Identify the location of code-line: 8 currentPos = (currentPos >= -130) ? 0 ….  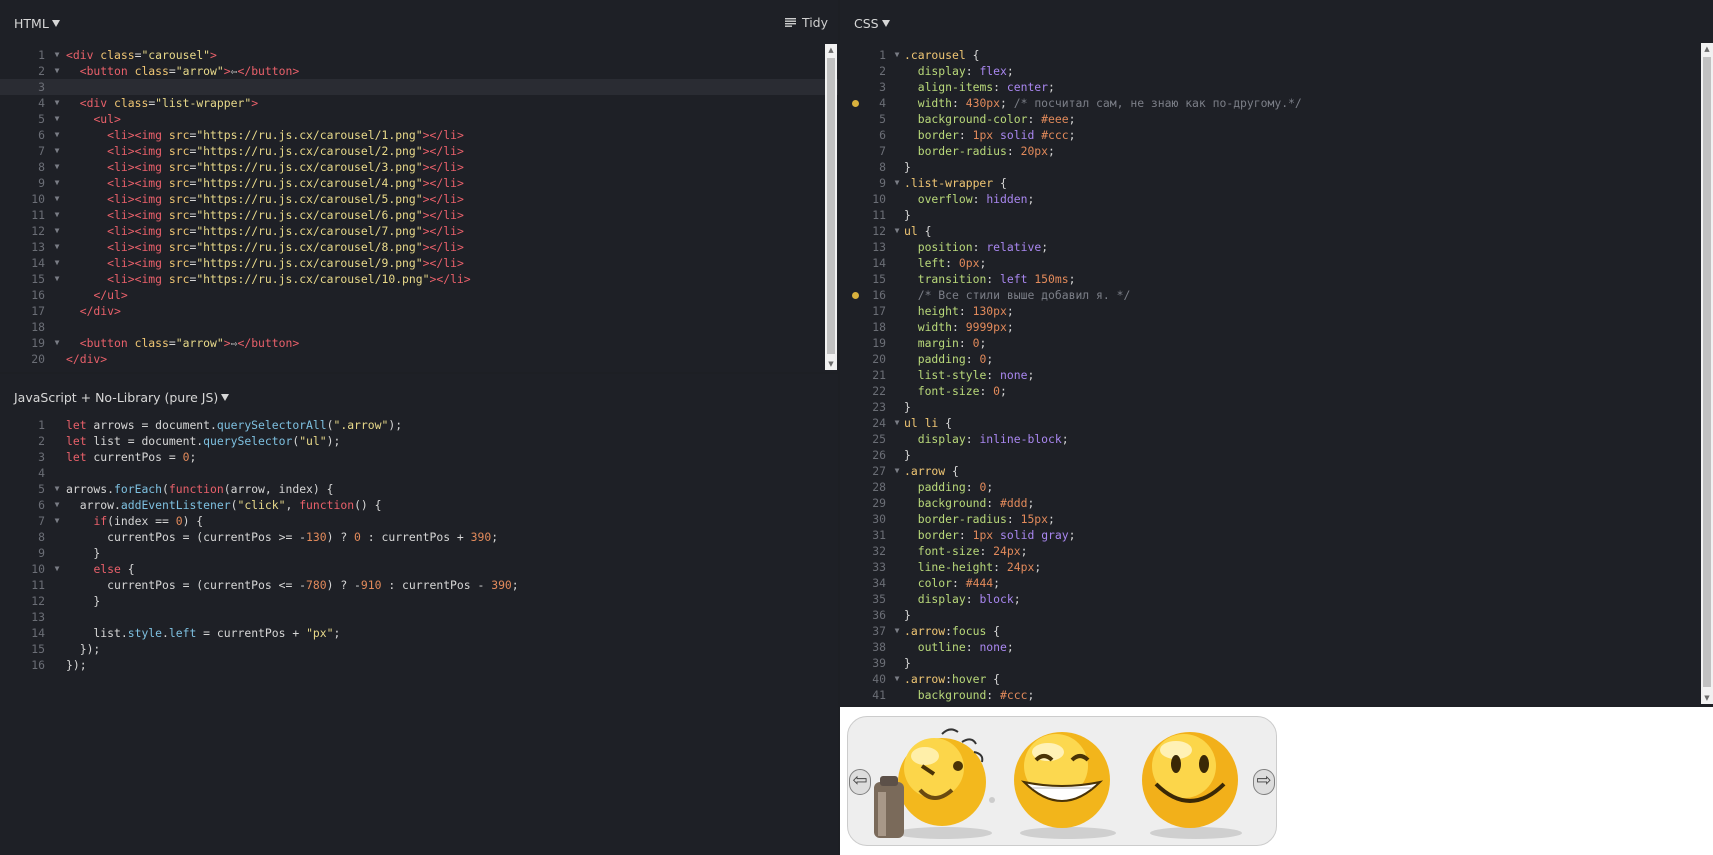
(419, 537).